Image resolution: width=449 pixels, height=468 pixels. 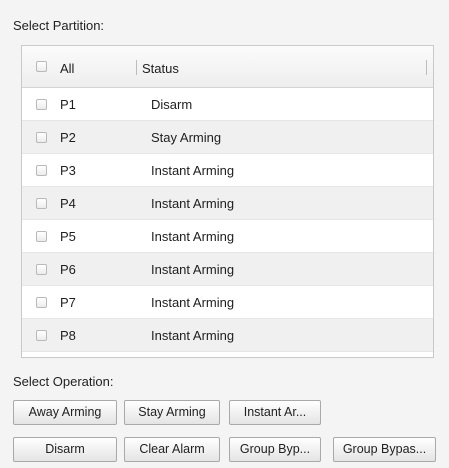 What do you see at coordinates (41, 66) in the screenshot?
I see `select-all-checkbox` at bounding box center [41, 66].